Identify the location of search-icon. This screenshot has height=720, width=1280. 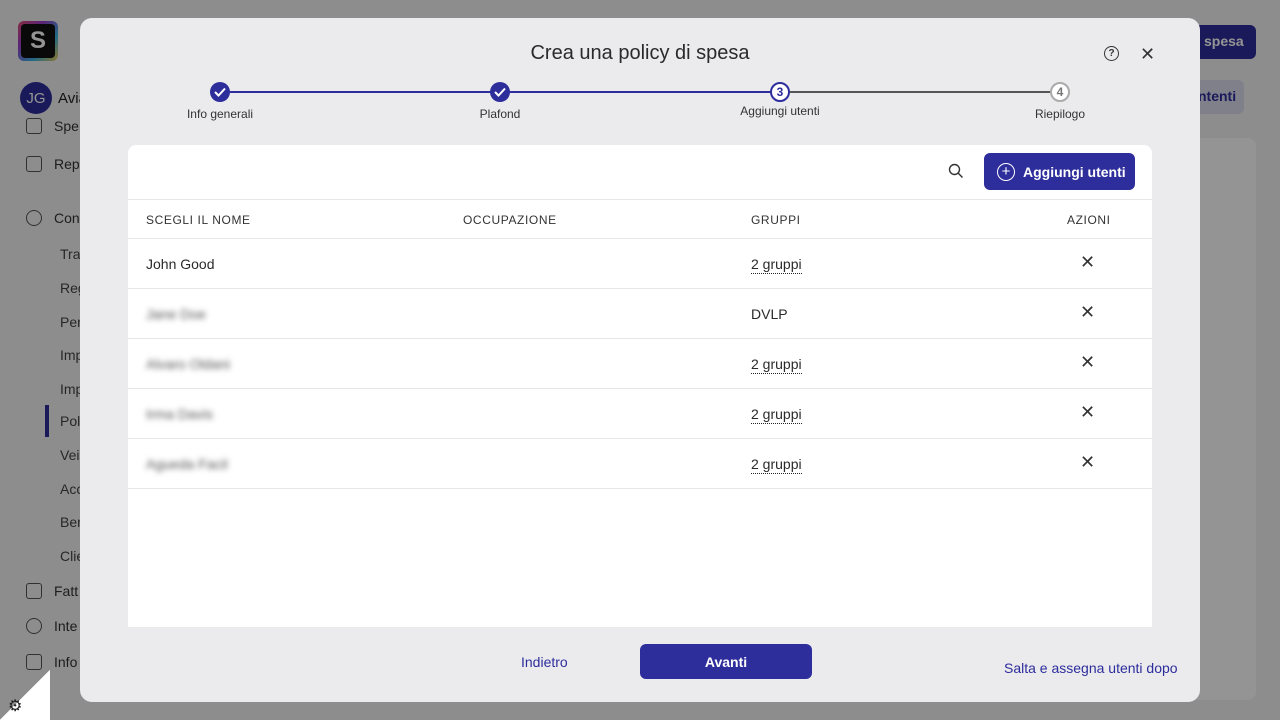
(956, 171).